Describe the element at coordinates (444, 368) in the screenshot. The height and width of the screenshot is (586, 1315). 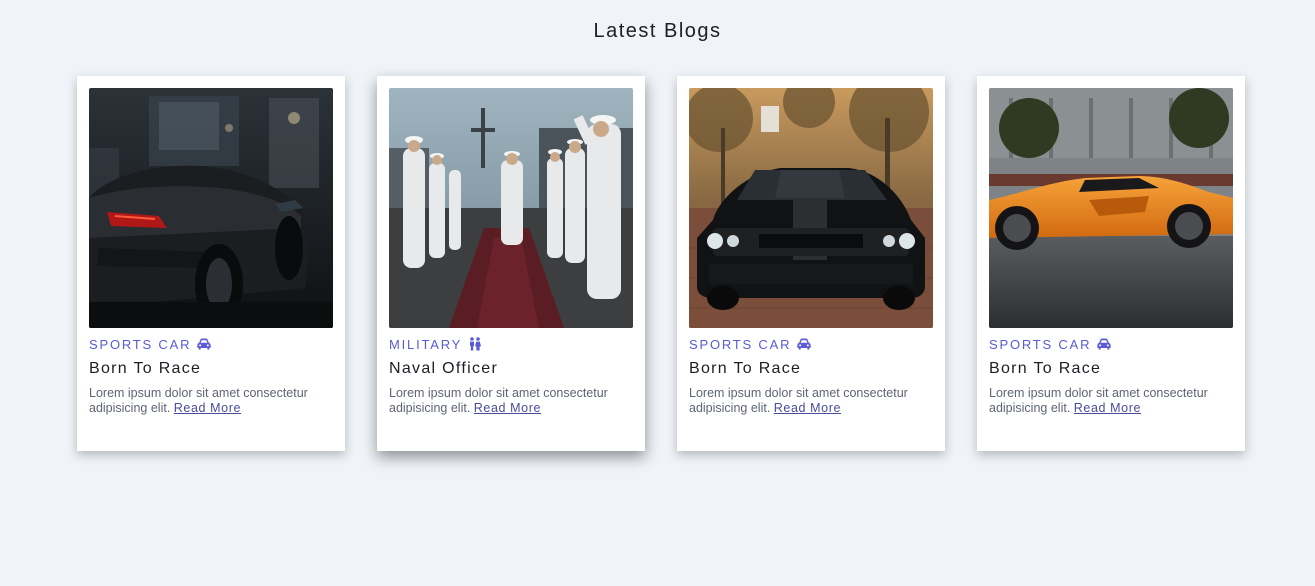
I see `blog-card-title: Naval Officer` at that location.